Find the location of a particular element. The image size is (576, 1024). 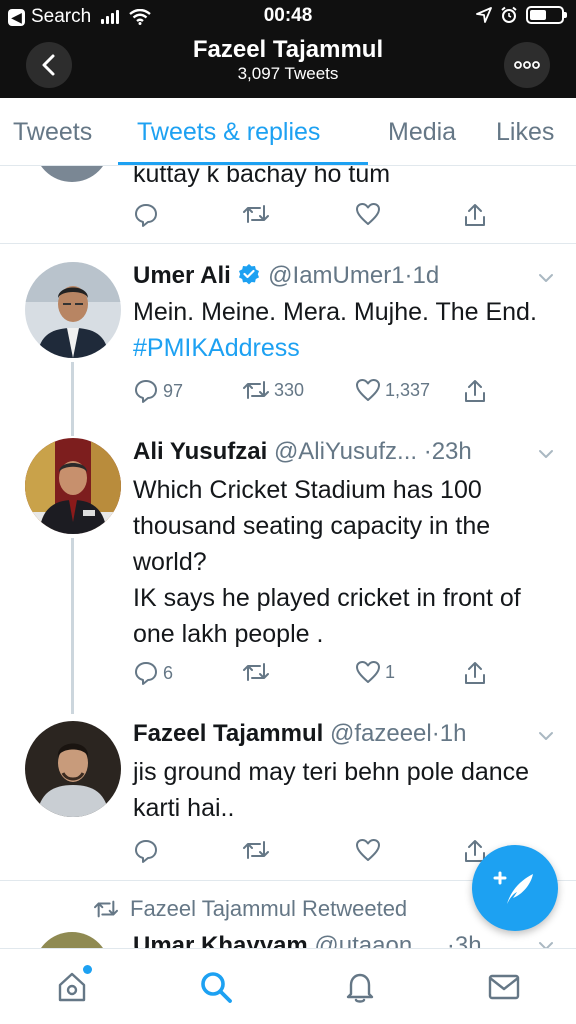

unread-dot is located at coordinates (87, 969).